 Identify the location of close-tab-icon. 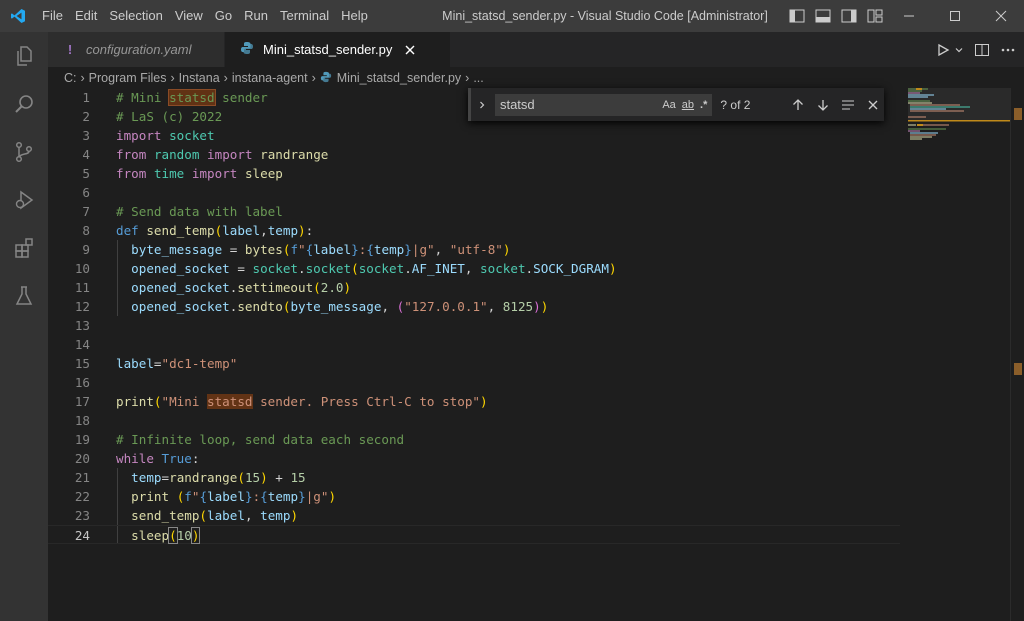
(410, 50).